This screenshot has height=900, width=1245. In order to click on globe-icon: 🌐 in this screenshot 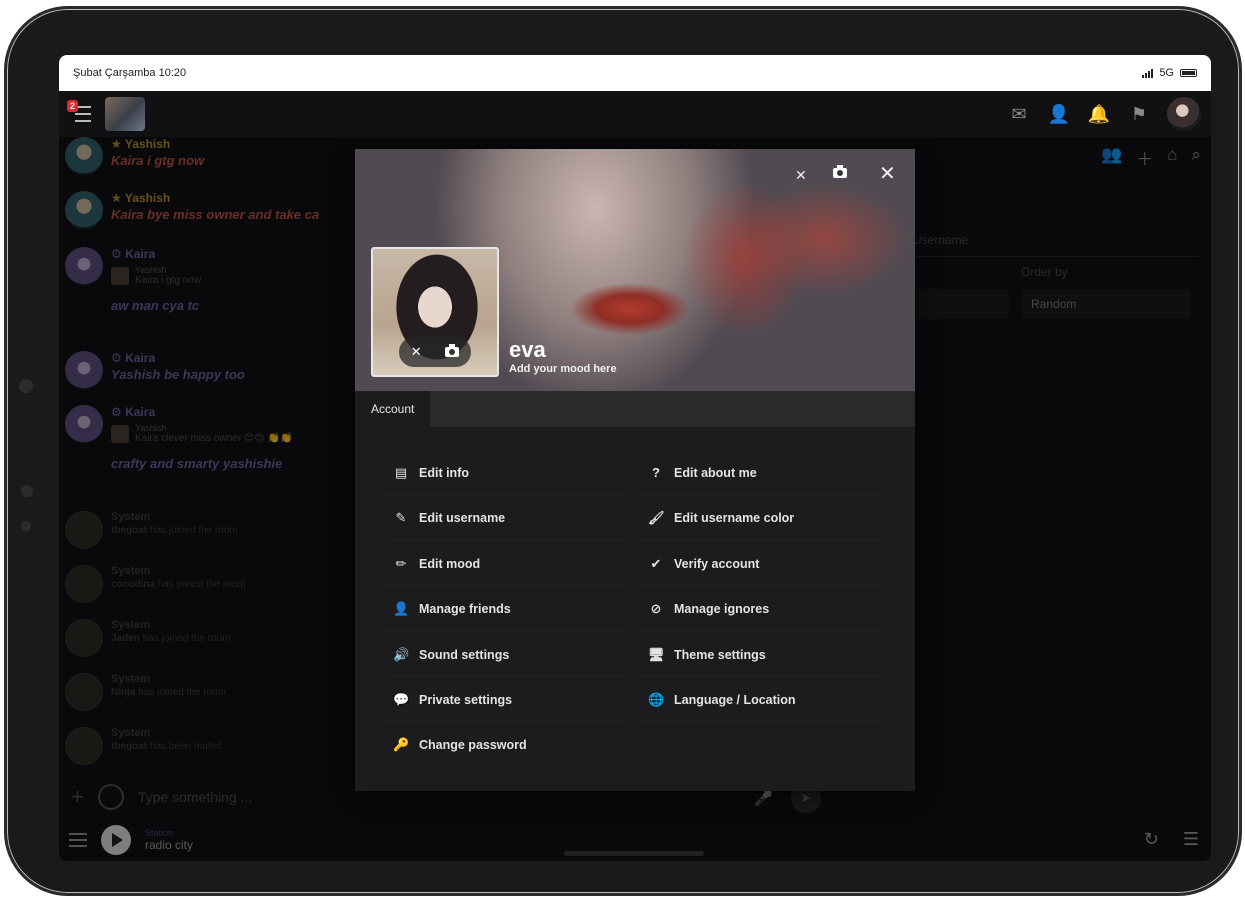, I will do `click(656, 699)`.